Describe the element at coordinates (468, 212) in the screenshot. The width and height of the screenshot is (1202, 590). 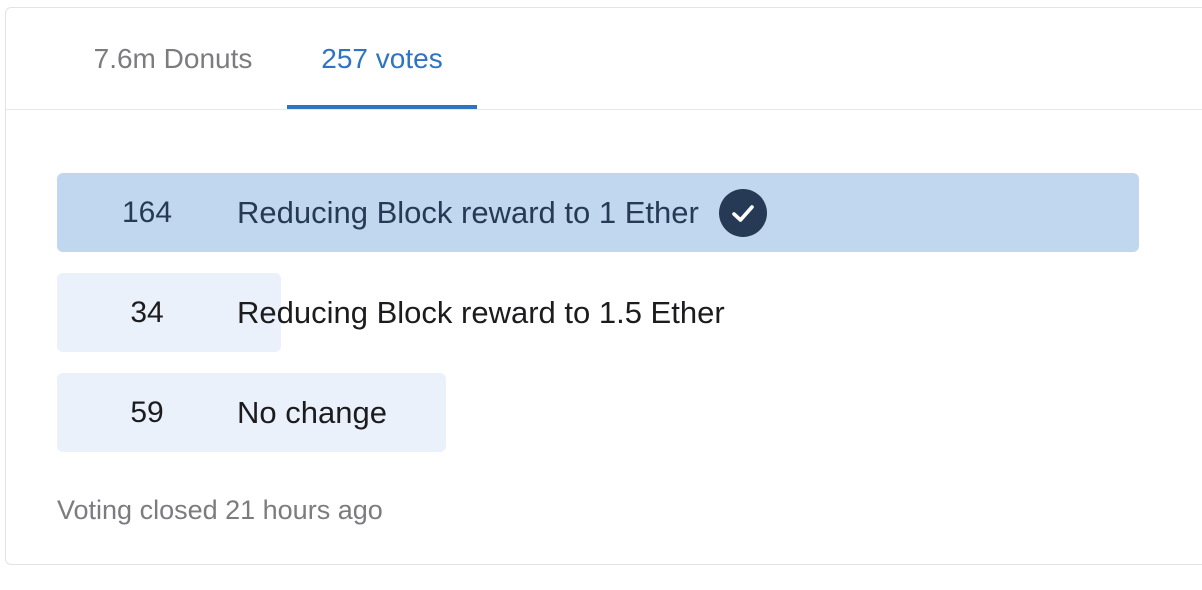
I see `option-label: Reducing Block reward to 1 Ether` at that location.